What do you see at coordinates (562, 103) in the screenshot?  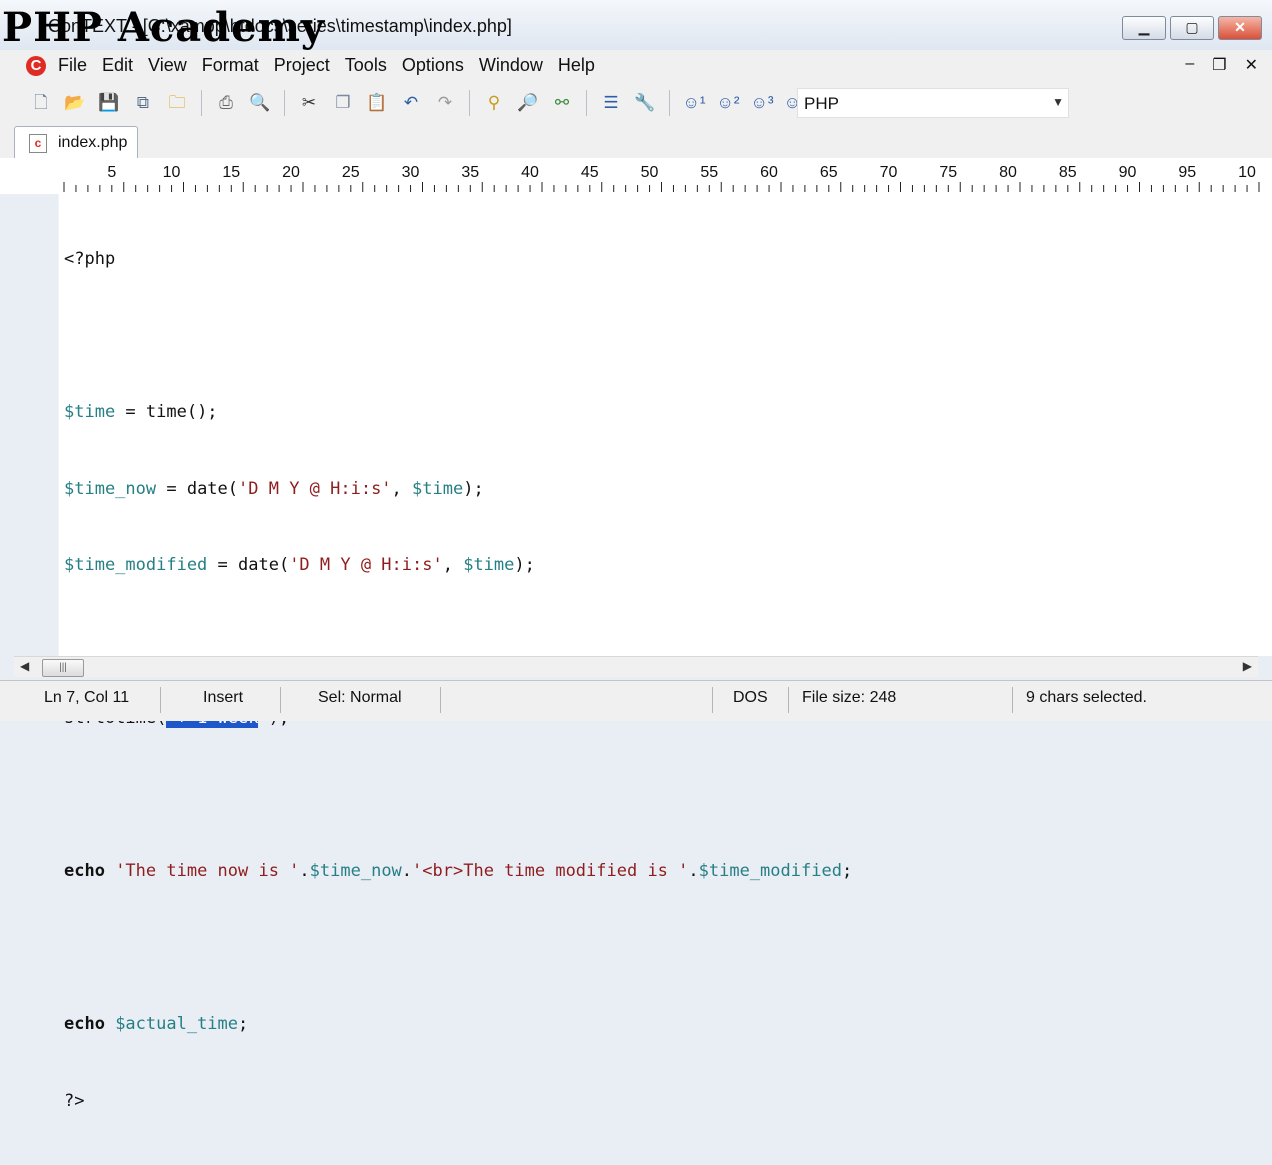 I see `replace-icon: ⚯` at bounding box center [562, 103].